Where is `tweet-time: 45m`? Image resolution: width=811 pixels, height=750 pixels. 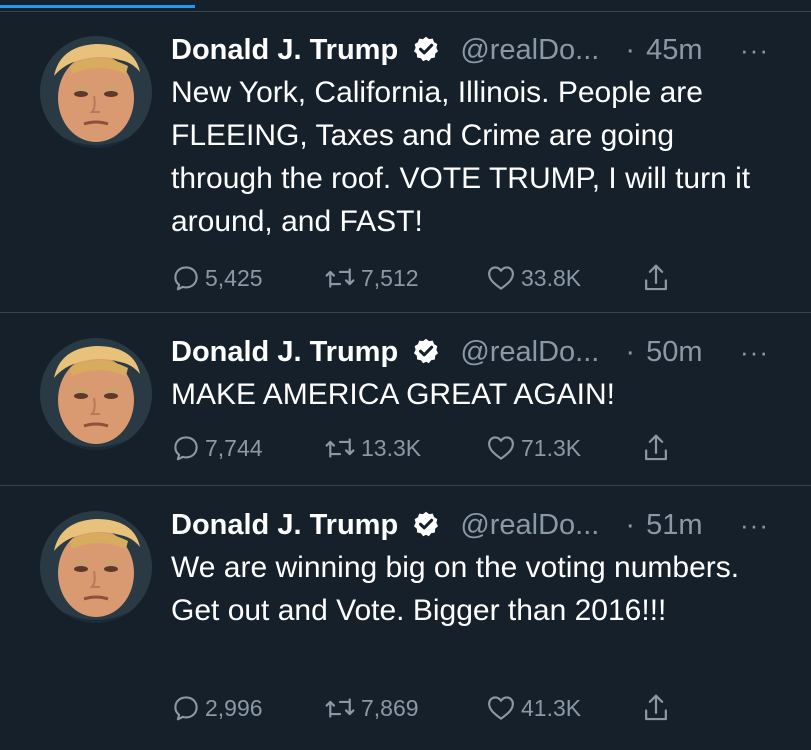
tweet-time: 45m is located at coordinates (674, 50).